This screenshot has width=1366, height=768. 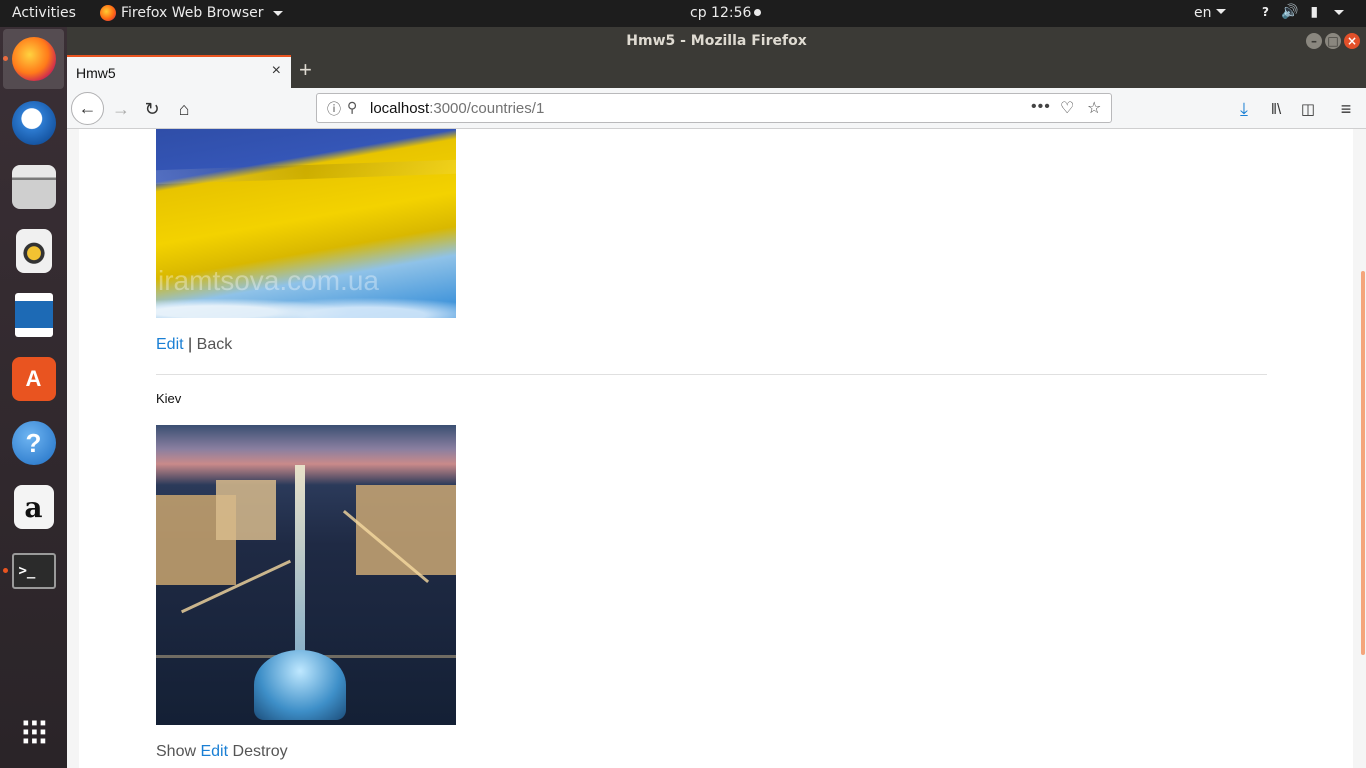 What do you see at coordinates (334, 109) in the screenshot?
I see `info-icon: ⓘ` at bounding box center [334, 109].